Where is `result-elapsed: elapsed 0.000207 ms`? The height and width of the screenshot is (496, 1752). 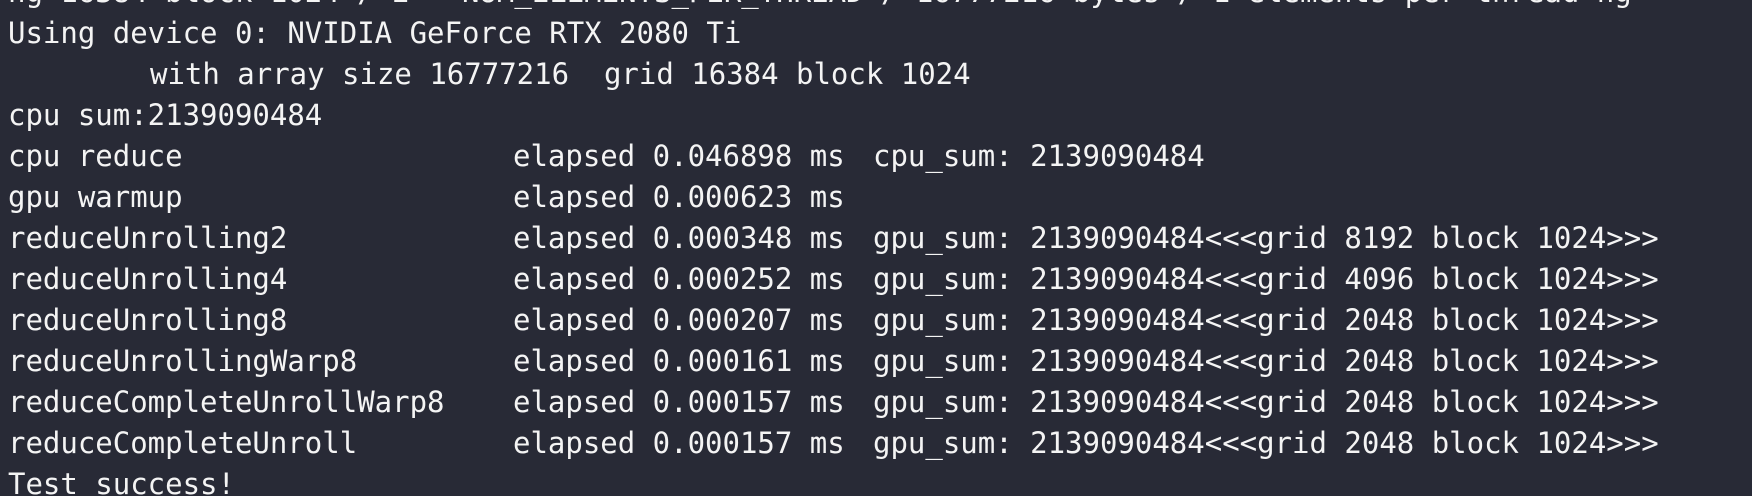
result-elapsed: elapsed 0.000207 ms is located at coordinates (679, 320).